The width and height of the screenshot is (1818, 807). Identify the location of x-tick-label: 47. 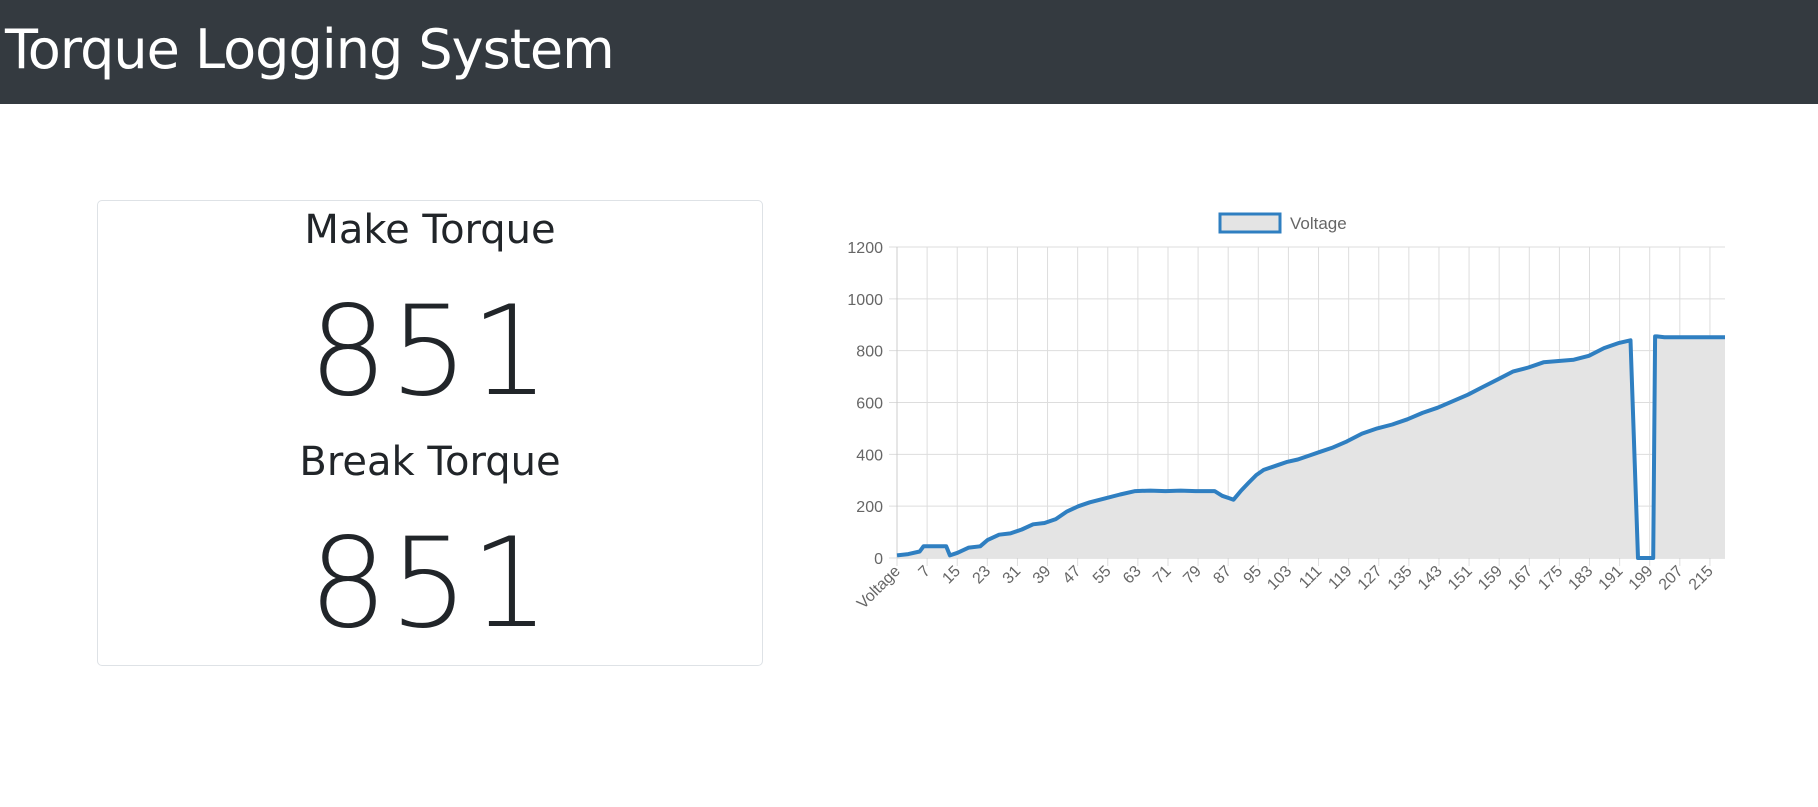
(1072, 575).